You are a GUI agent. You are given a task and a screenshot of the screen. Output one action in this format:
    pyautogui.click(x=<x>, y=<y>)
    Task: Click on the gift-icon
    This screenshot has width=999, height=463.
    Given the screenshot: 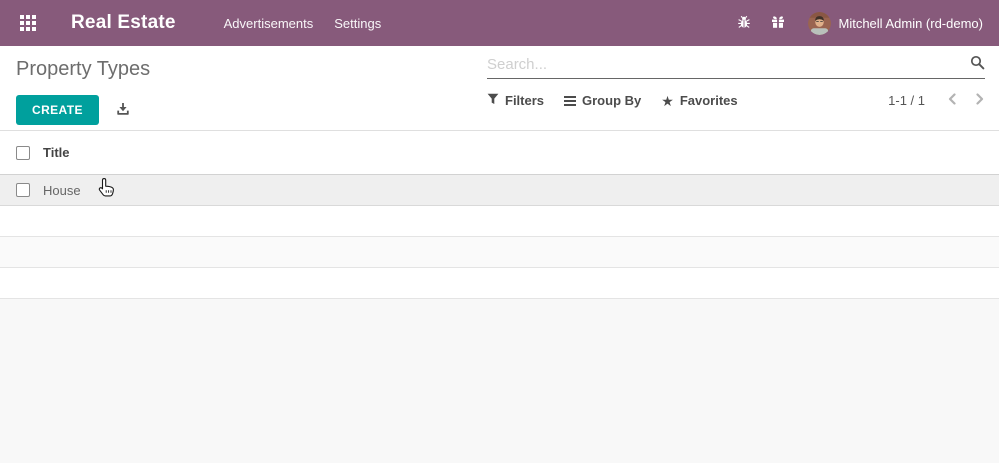 What is the action you would take?
    pyautogui.click(x=778, y=23)
    